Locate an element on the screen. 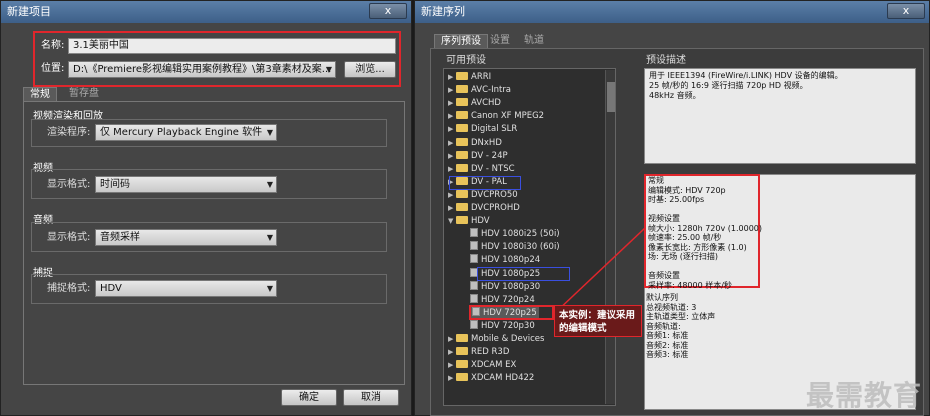 This screenshot has width=930, height=416. callout-line is located at coordinates (600, 270).